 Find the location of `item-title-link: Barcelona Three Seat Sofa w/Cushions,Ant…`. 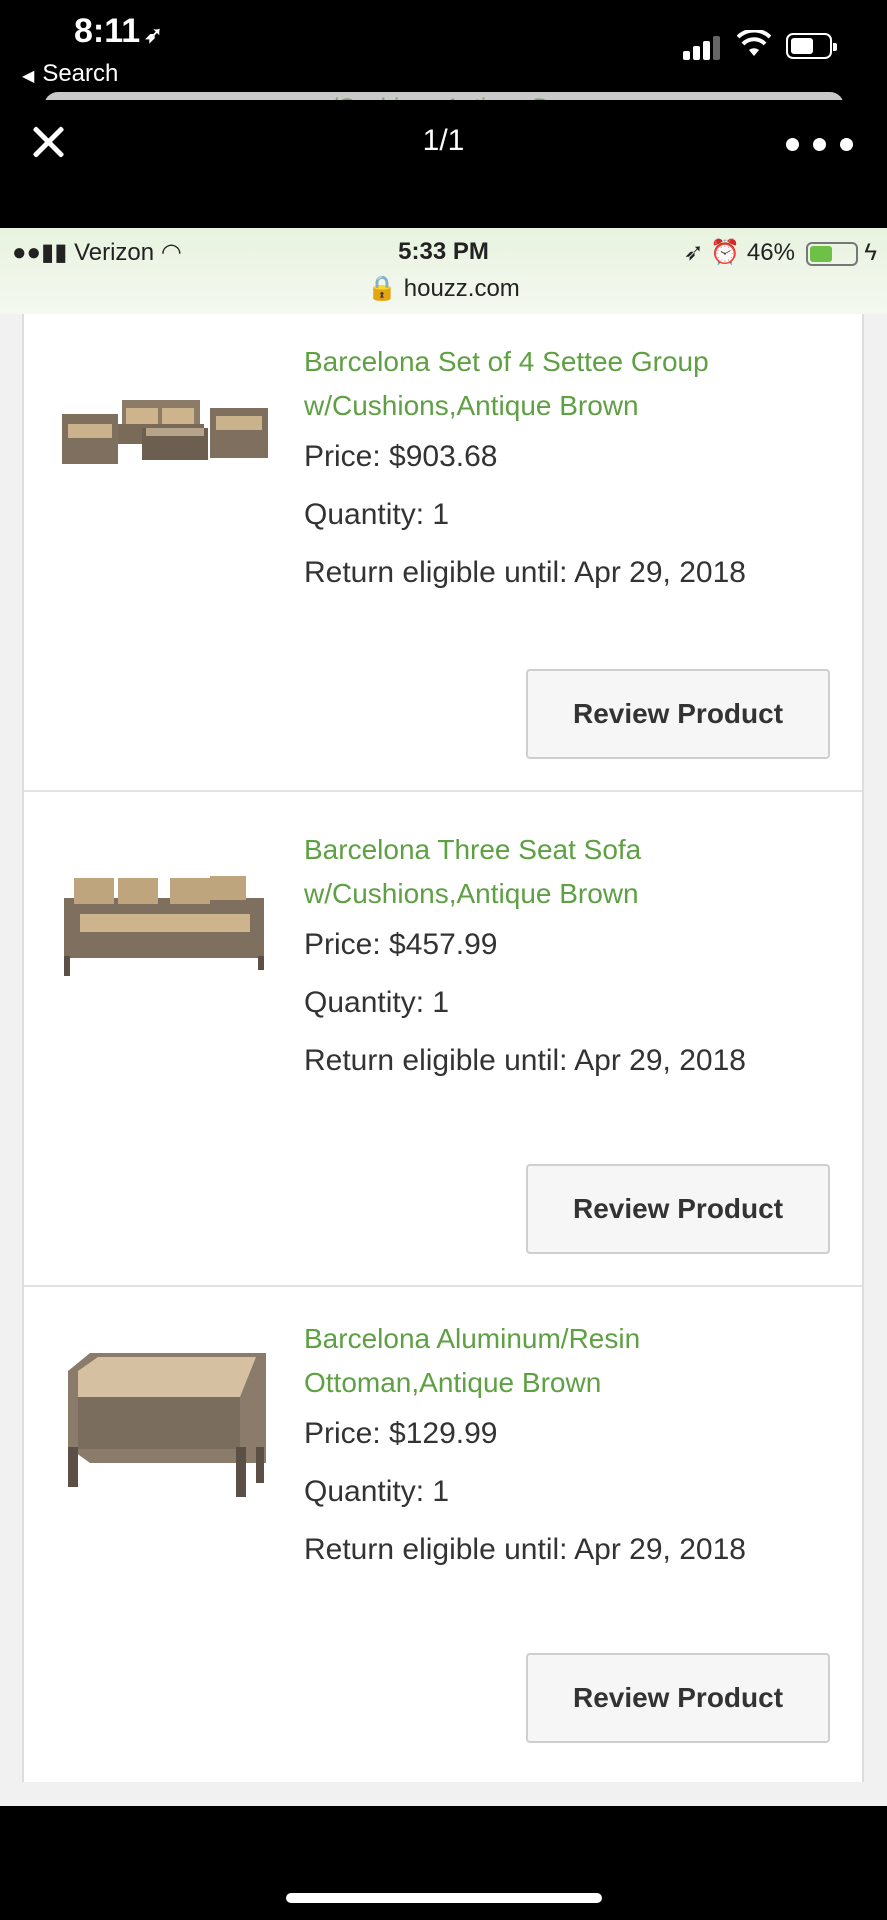

item-title-link: Barcelona Three Seat Sofa w/Cushions,Ant… is located at coordinates (574, 872).